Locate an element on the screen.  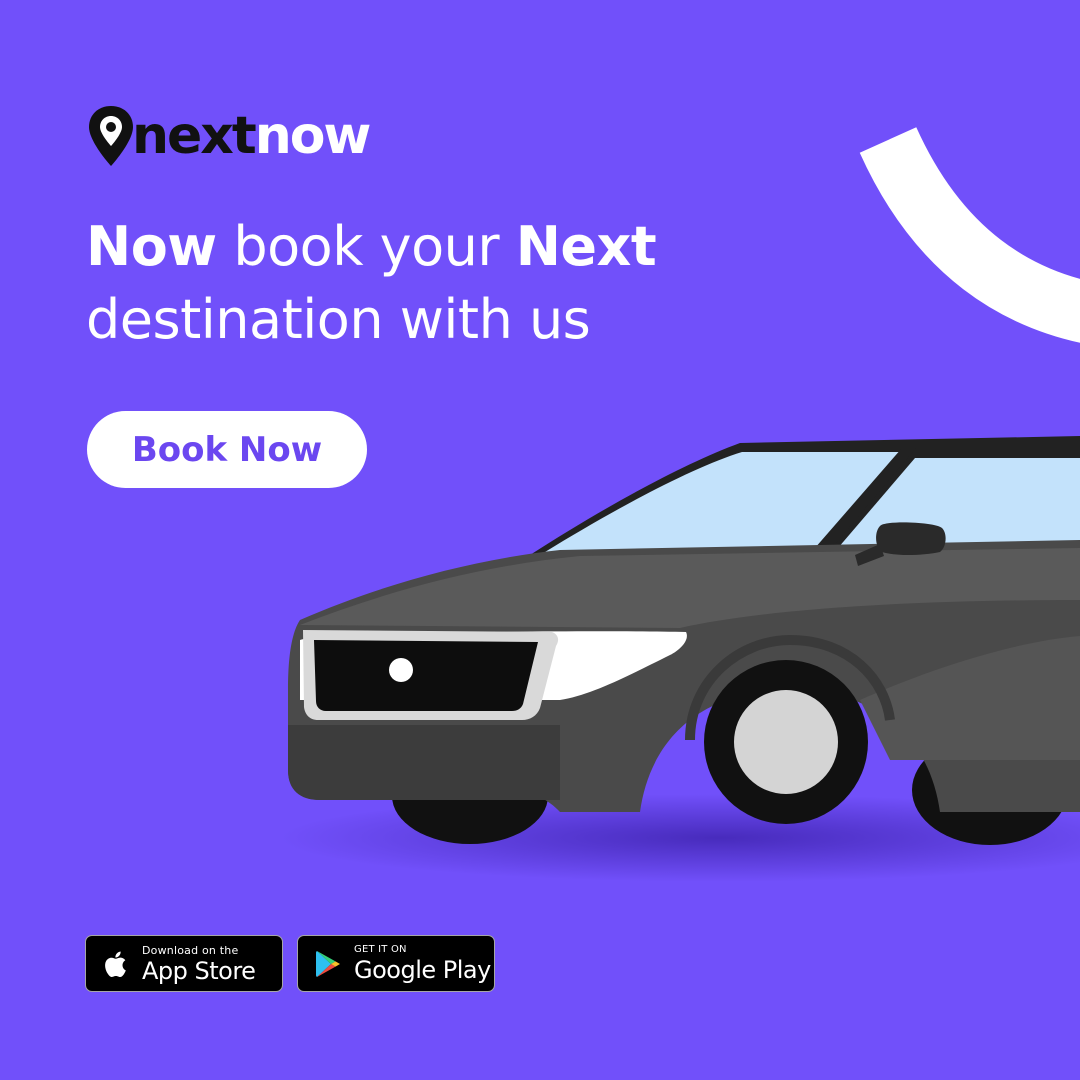
google-play-big-text: Google Play is located at coordinates (422, 970).